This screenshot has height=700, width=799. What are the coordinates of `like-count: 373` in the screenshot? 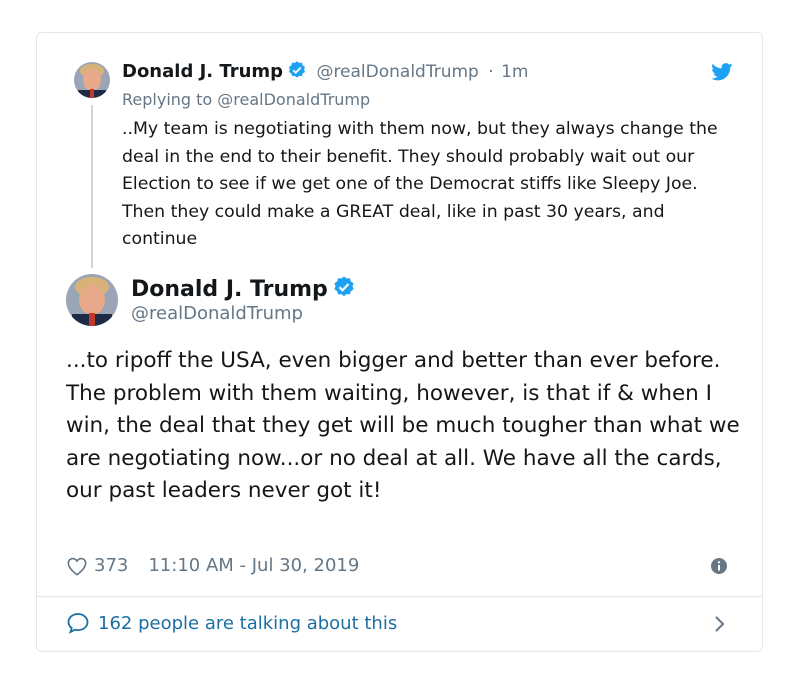 It's located at (111, 565).